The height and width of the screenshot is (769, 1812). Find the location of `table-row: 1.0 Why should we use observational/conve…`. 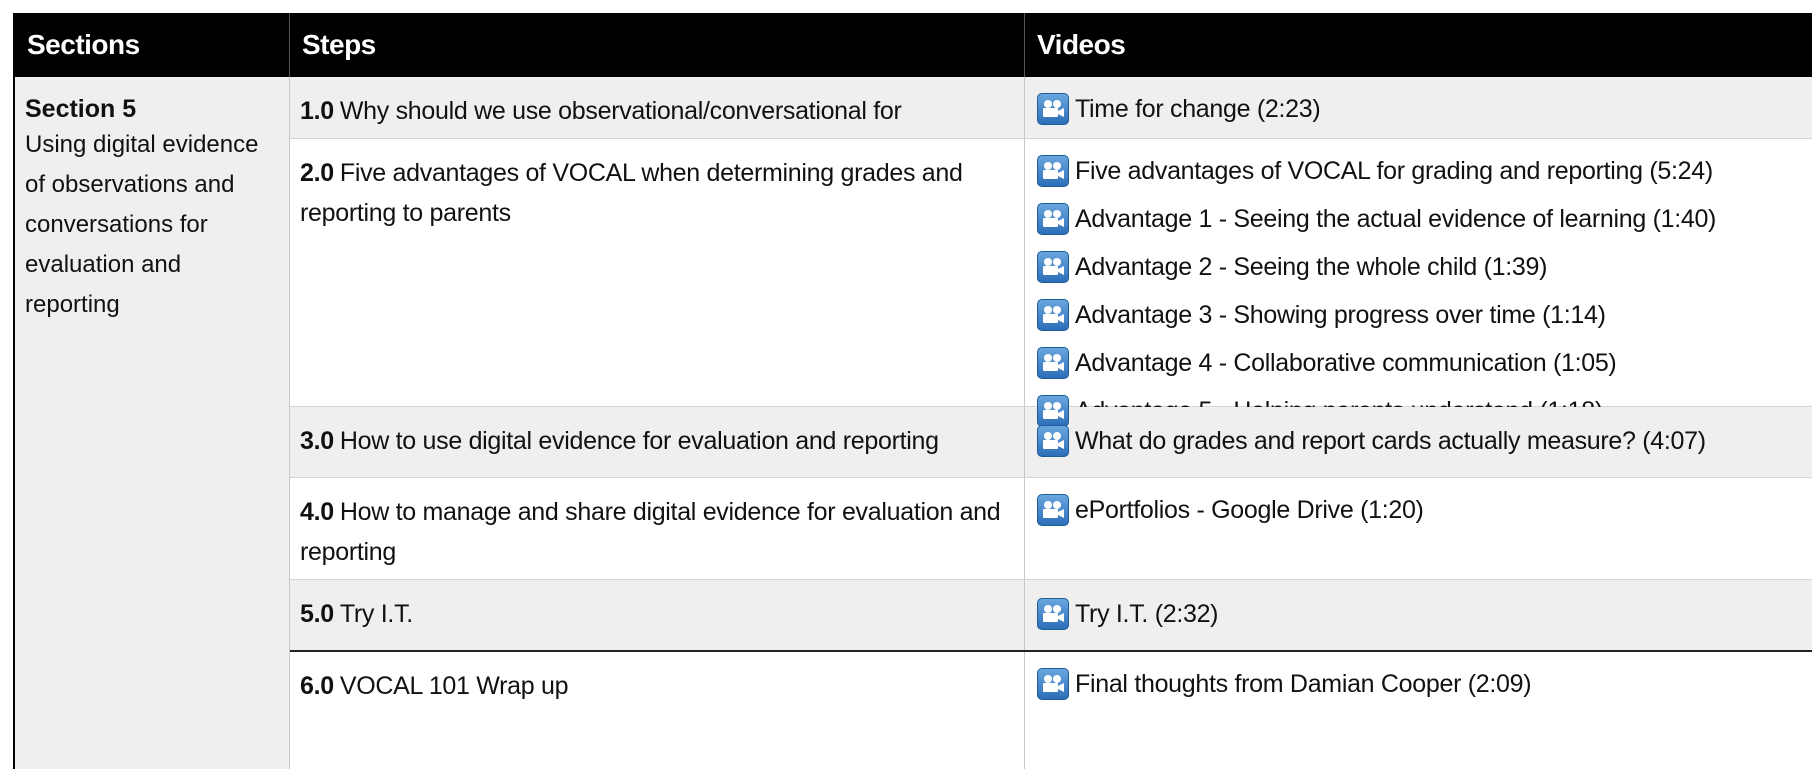

table-row: 1.0 Why should we use observational/conve… is located at coordinates (1051, 121).